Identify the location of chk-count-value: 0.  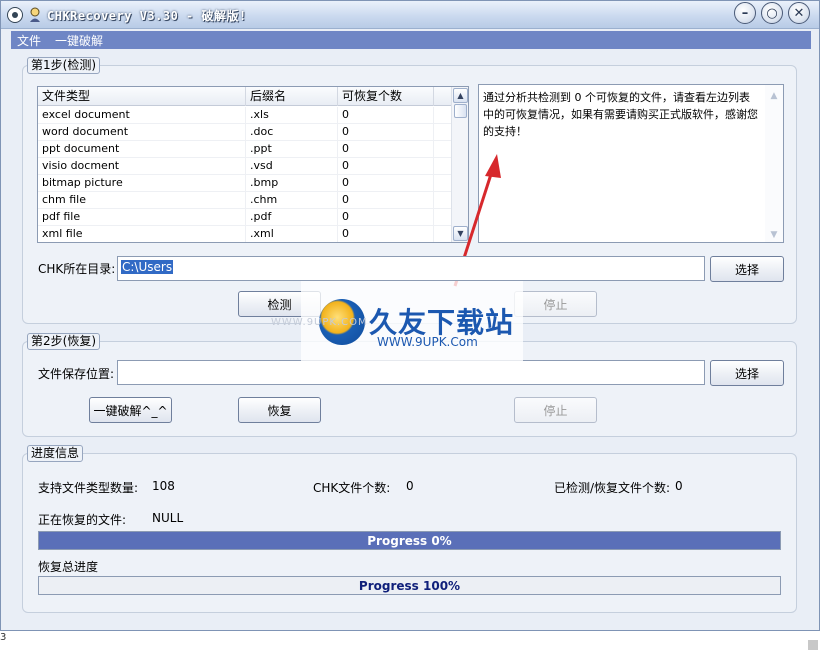
(410, 486).